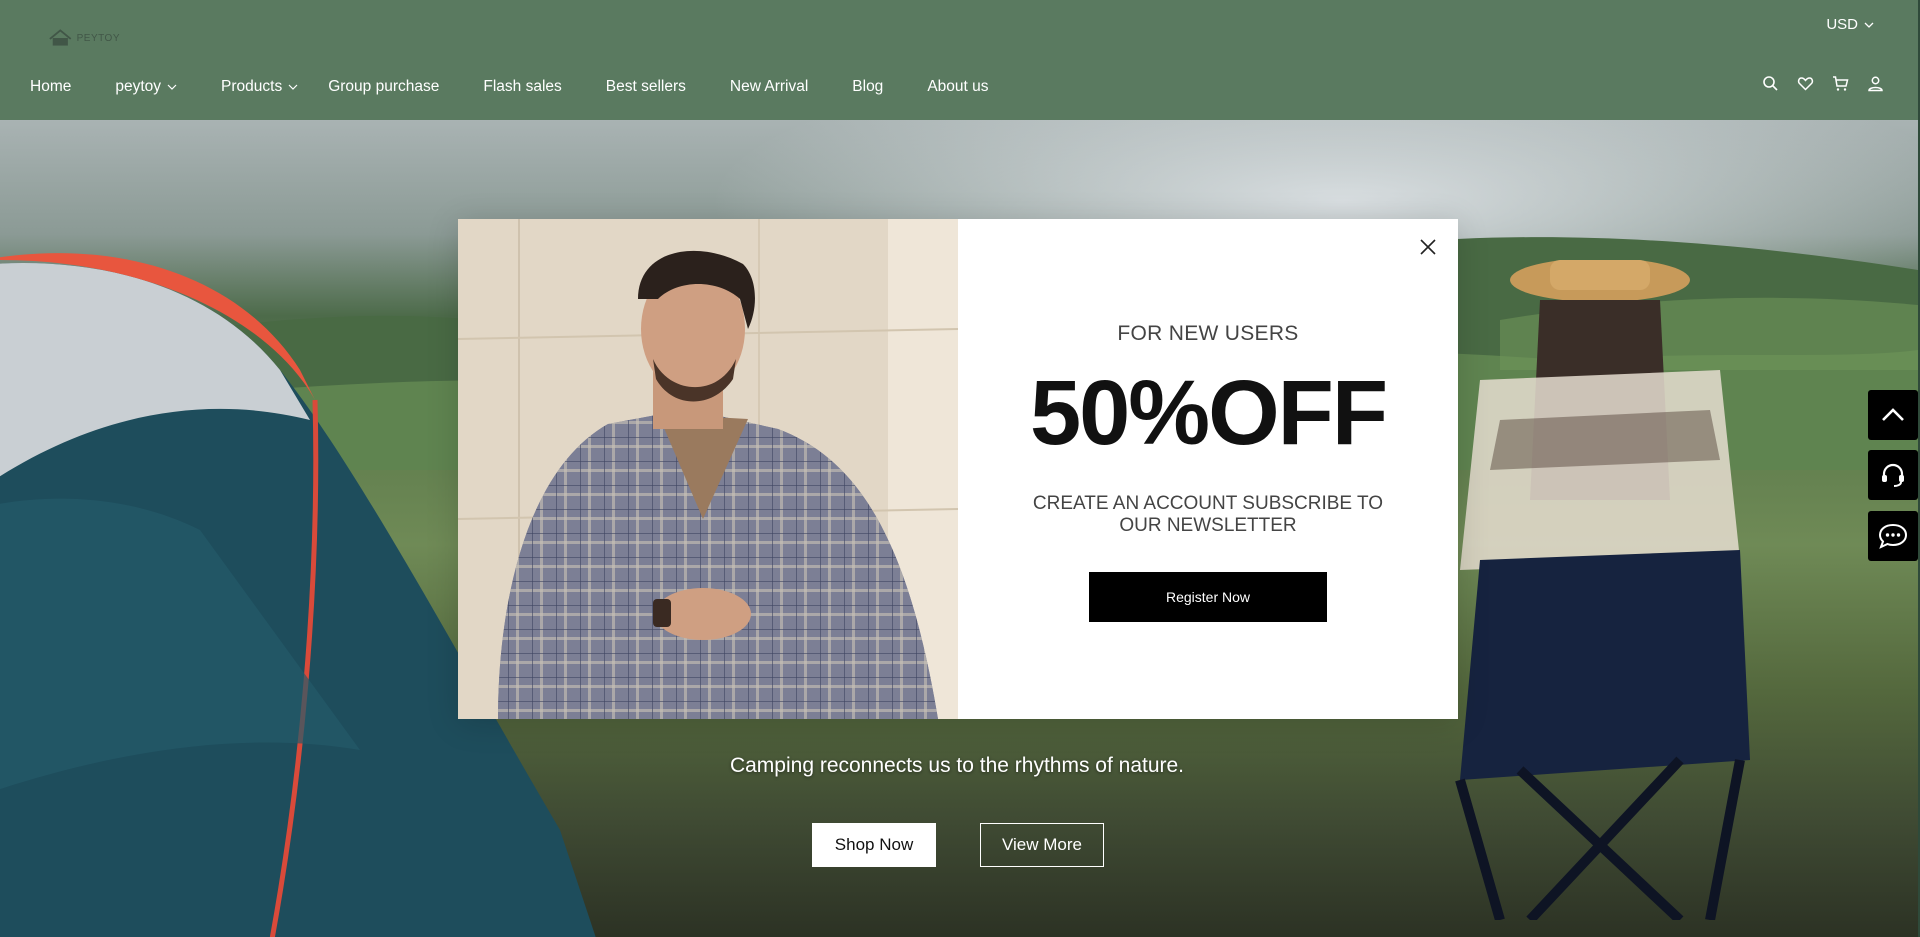 This screenshot has height=937, width=1920. Describe the element at coordinates (1208, 413) in the screenshot. I see `popup-headline: 50%OFF` at that location.